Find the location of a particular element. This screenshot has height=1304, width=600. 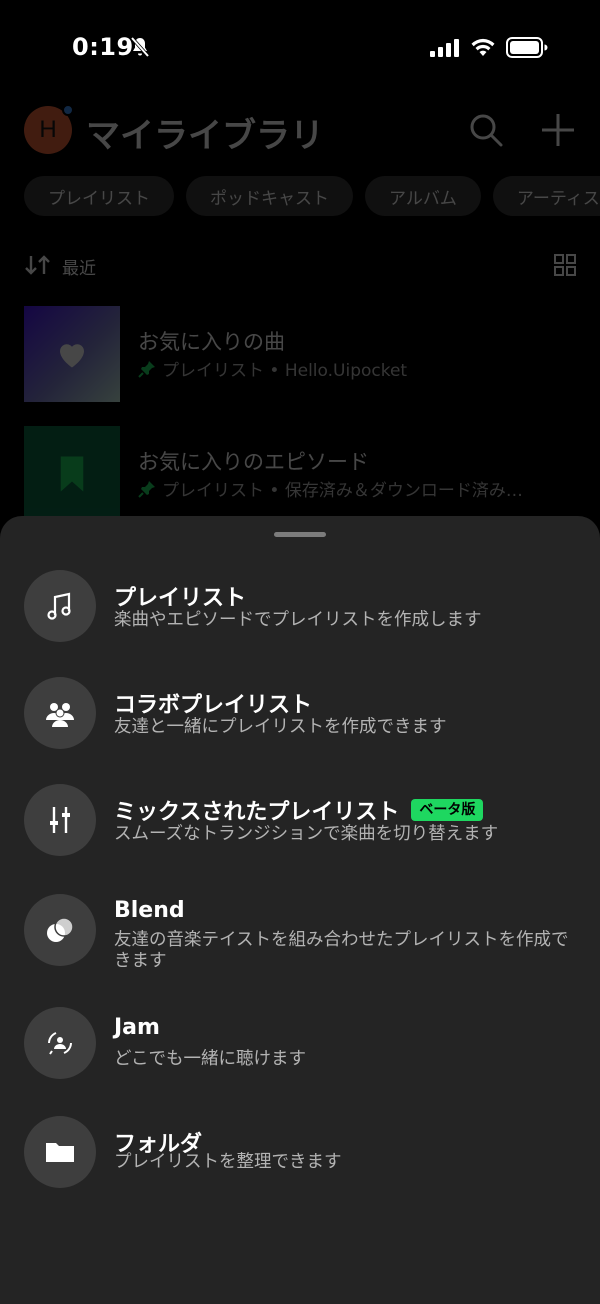

option-description: 友達の音楽テイストを組み合わせたプレイリストを作成できます is located at coordinates (341, 950).